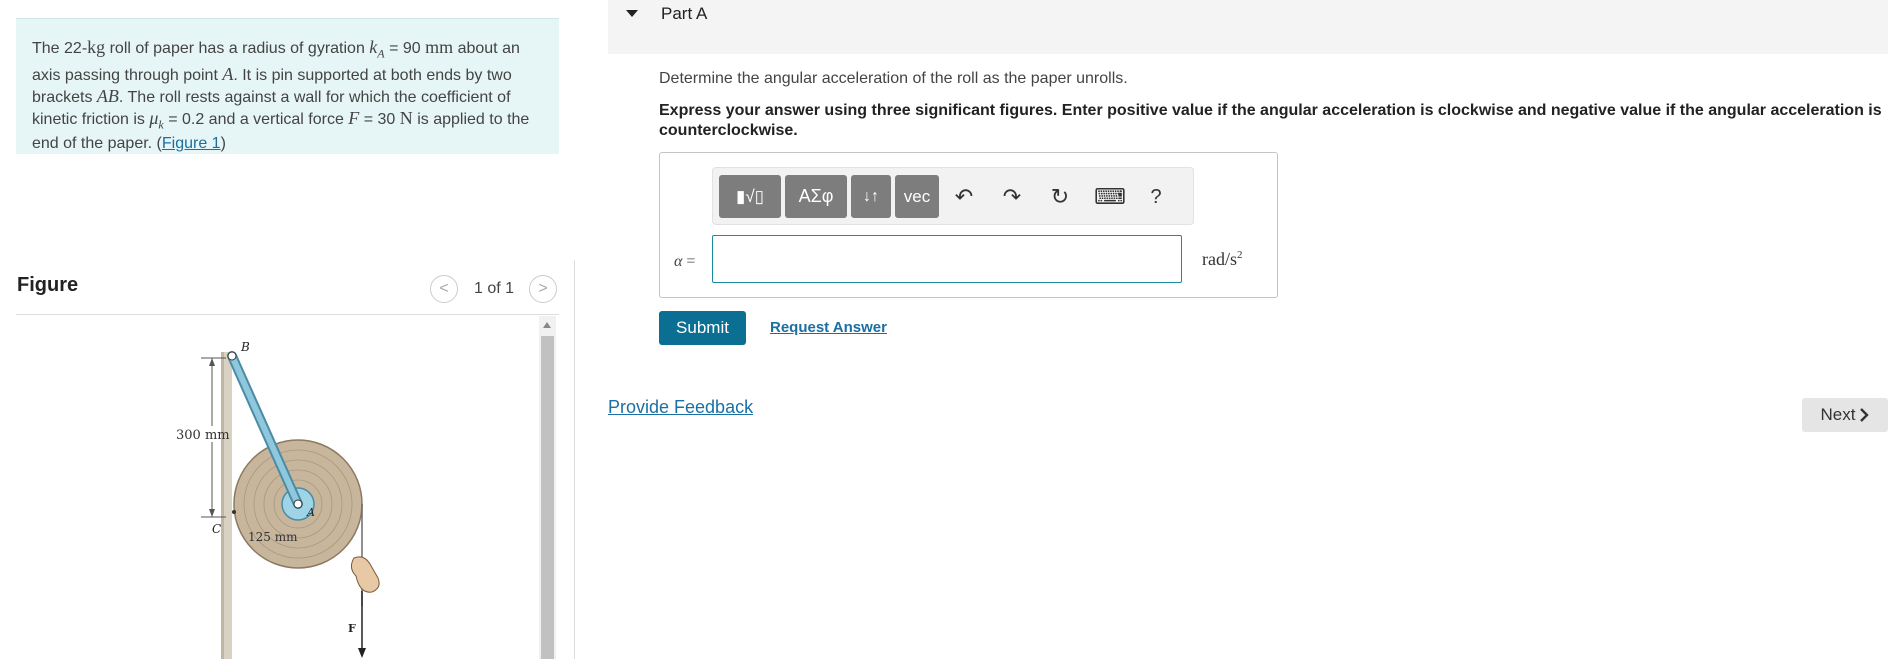 Image resolution: width=1900 pixels, height=659 pixels. I want to click on reset-button: ↻, so click(1060, 197).